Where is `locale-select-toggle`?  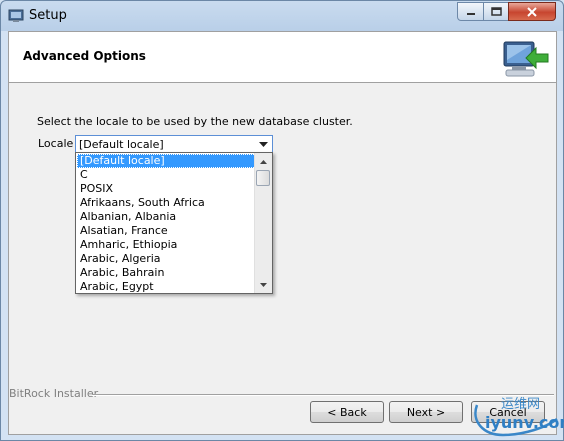
locale-select-toggle is located at coordinates (263, 144).